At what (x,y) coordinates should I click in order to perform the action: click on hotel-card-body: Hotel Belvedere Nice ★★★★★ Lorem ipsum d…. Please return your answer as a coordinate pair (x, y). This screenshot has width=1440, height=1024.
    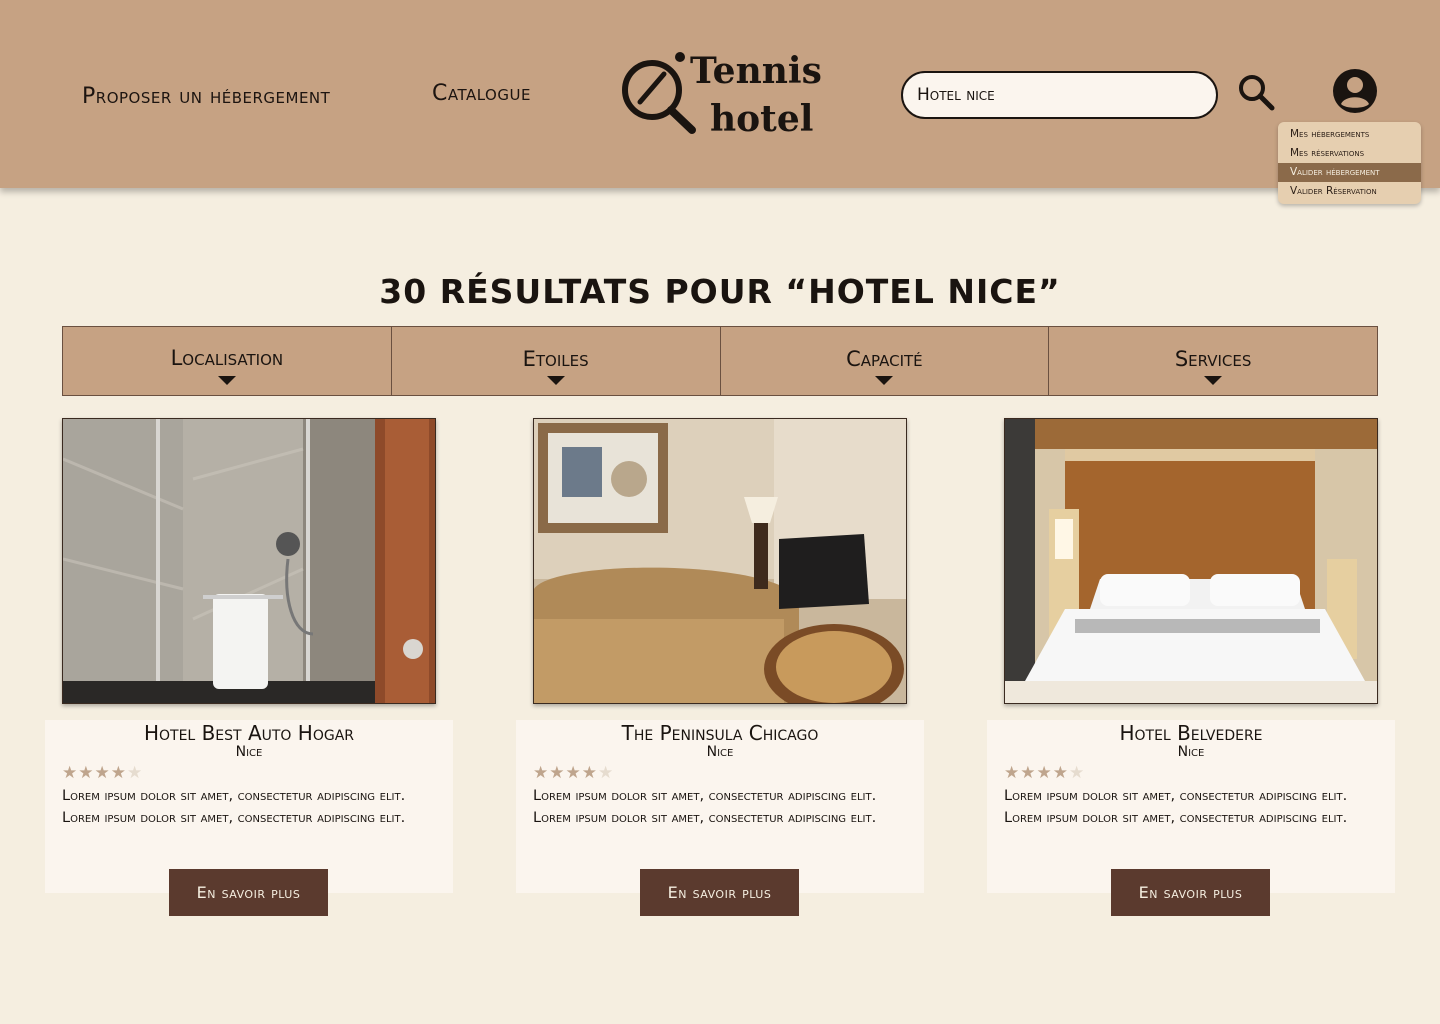
    Looking at the image, I should click on (1191, 806).